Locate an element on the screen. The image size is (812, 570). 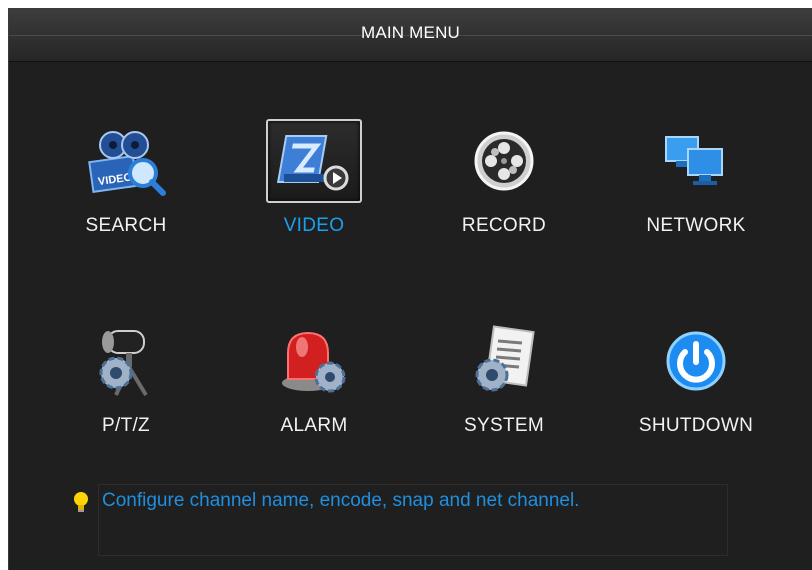
menu-item-label: SYSTEM is located at coordinates (504, 425).